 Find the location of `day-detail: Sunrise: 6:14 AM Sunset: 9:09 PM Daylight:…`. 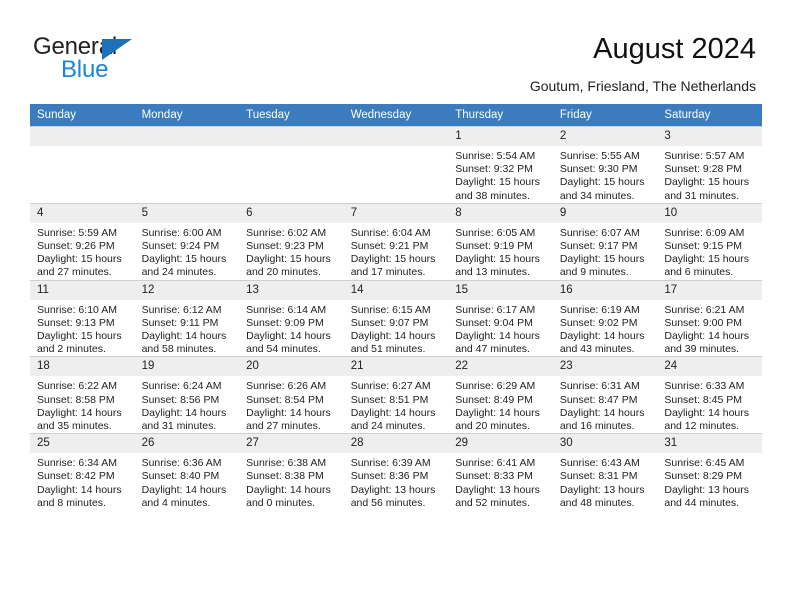

day-detail: Sunrise: 6:14 AM Sunset: 9:09 PM Daylight:… is located at coordinates (291, 328).